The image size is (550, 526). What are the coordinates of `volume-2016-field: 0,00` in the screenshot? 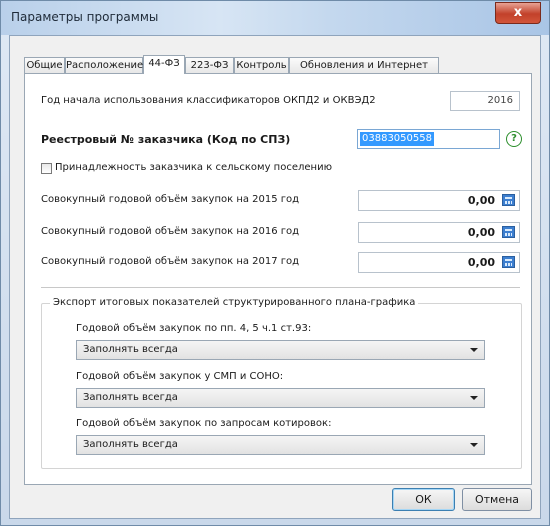 It's located at (439, 232).